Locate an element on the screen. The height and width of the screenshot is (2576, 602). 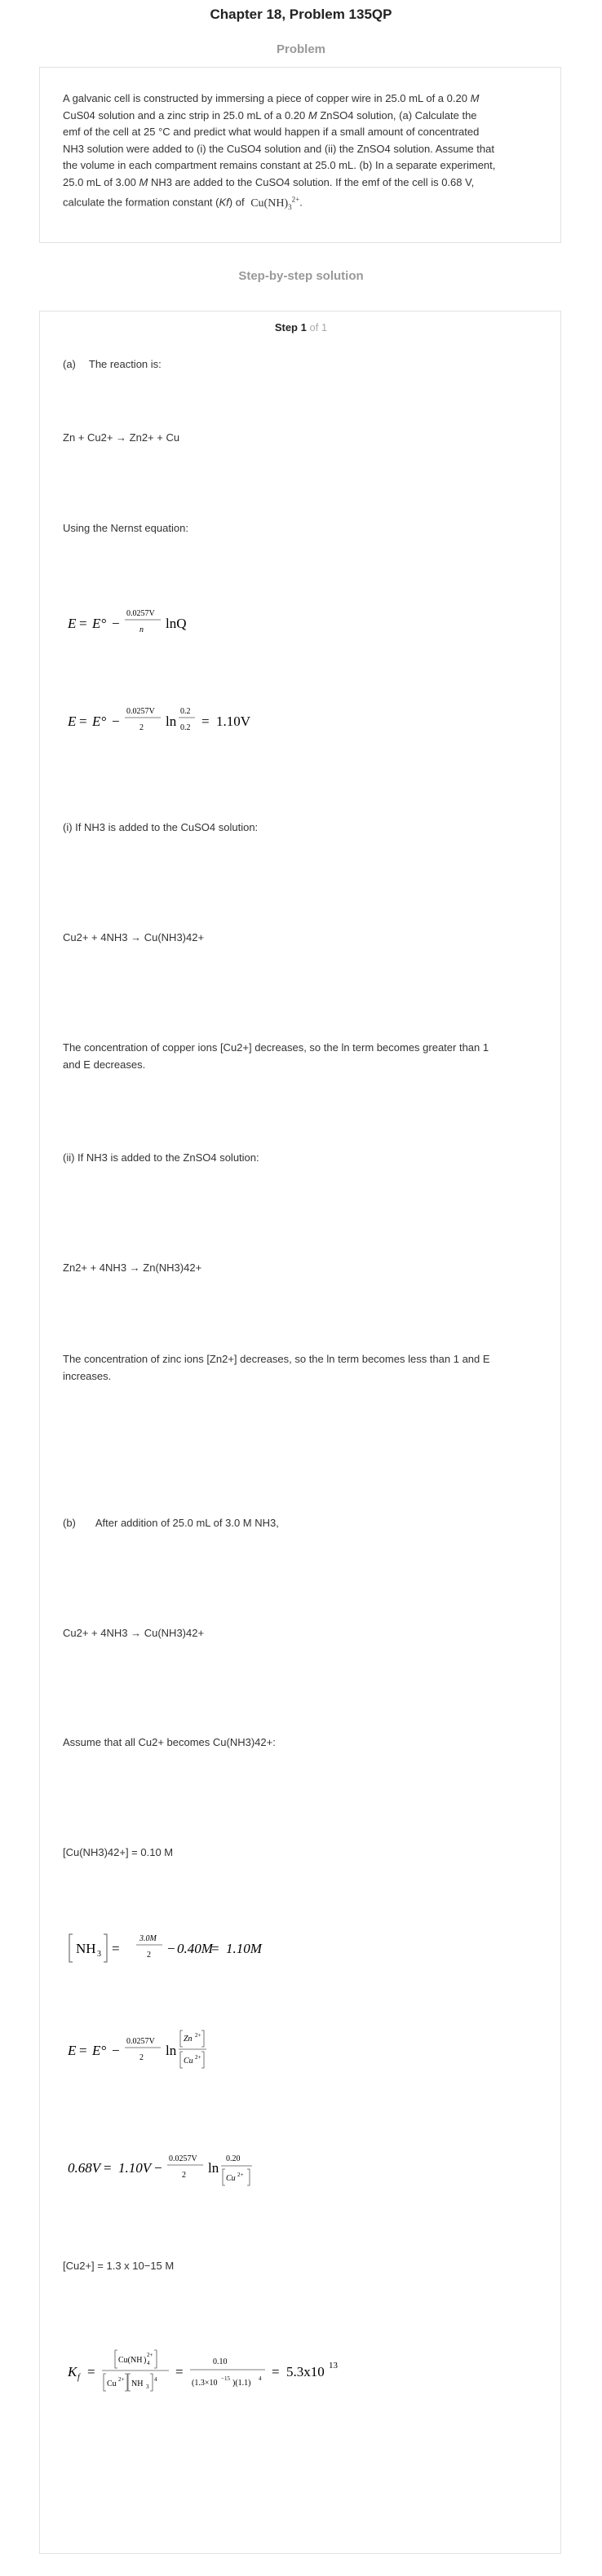
reaction-line: Zn2+ + 4NH3 → Zn(NH3)42+ is located at coordinates (132, 1267).